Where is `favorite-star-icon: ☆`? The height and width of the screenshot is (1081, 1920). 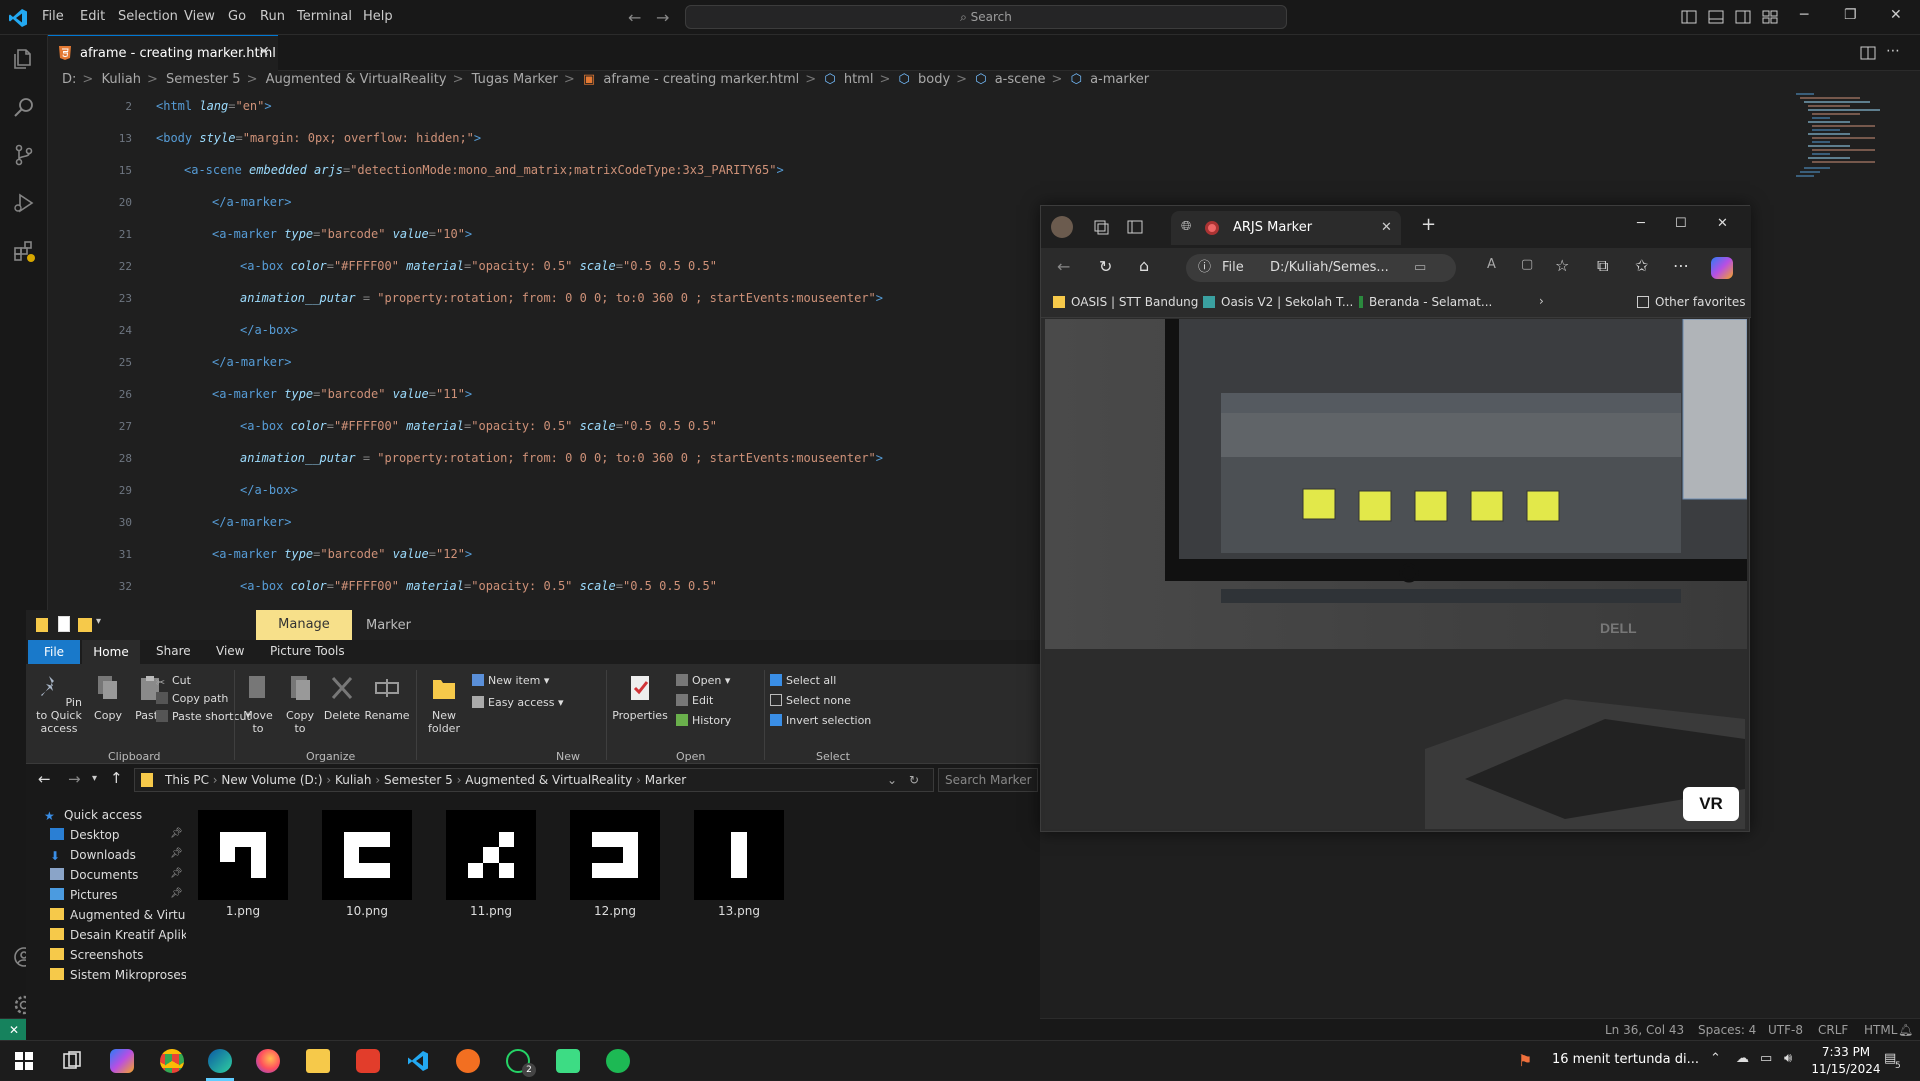 favorite-star-icon: ☆ is located at coordinates (1562, 265).